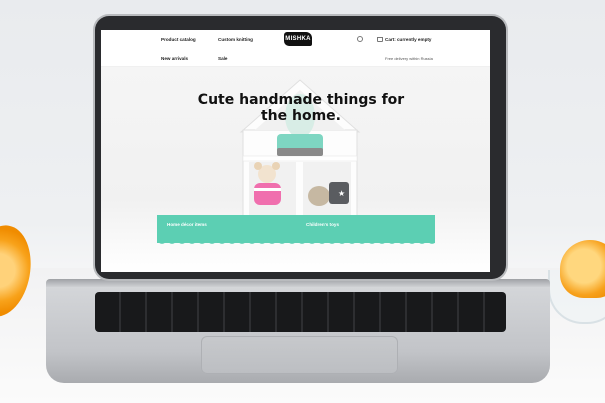 The image size is (605, 403). Describe the element at coordinates (582, 269) in the screenshot. I see `orange-slice-right` at that location.